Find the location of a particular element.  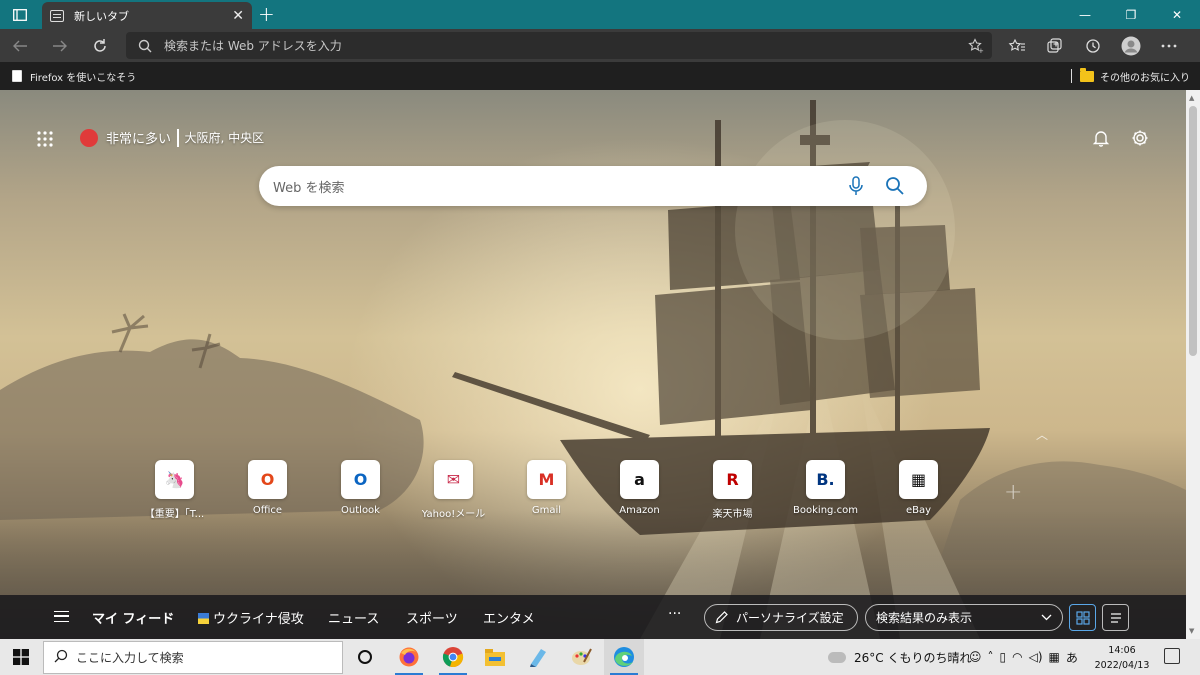

back-button is located at coordinates (20, 45).